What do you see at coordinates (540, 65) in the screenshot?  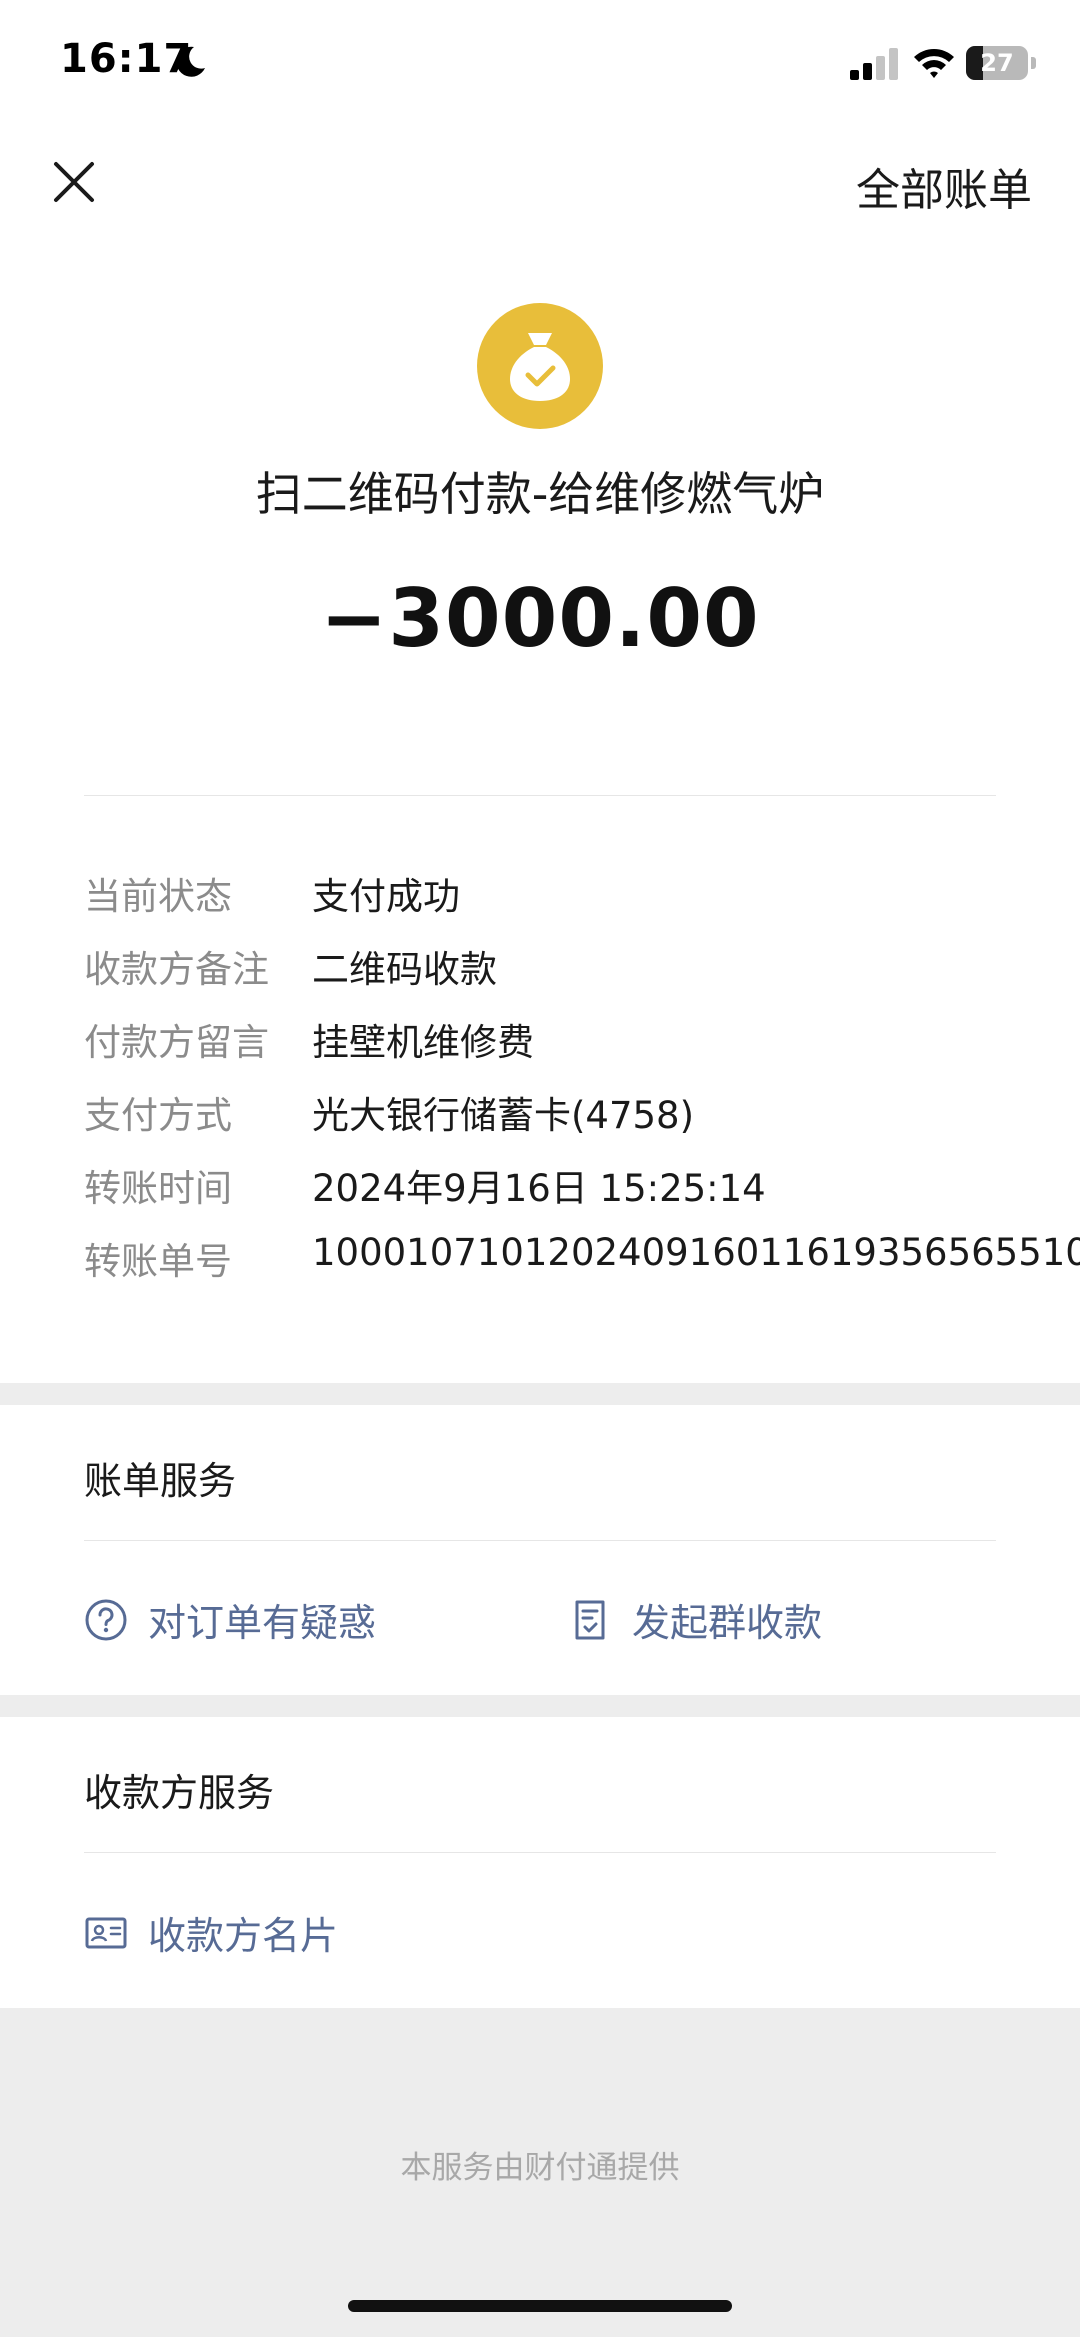 I see `status-bar: 16:17 27` at bounding box center [540, 65].